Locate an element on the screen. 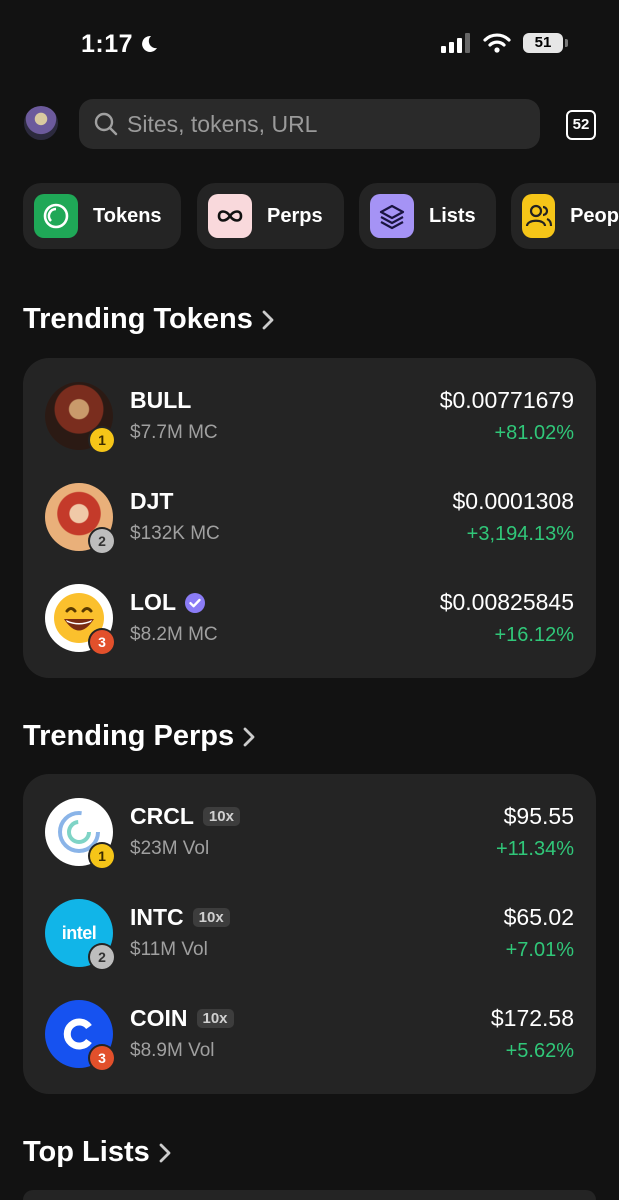  perp-price: $95.55 is located at coordinates (538, 816).